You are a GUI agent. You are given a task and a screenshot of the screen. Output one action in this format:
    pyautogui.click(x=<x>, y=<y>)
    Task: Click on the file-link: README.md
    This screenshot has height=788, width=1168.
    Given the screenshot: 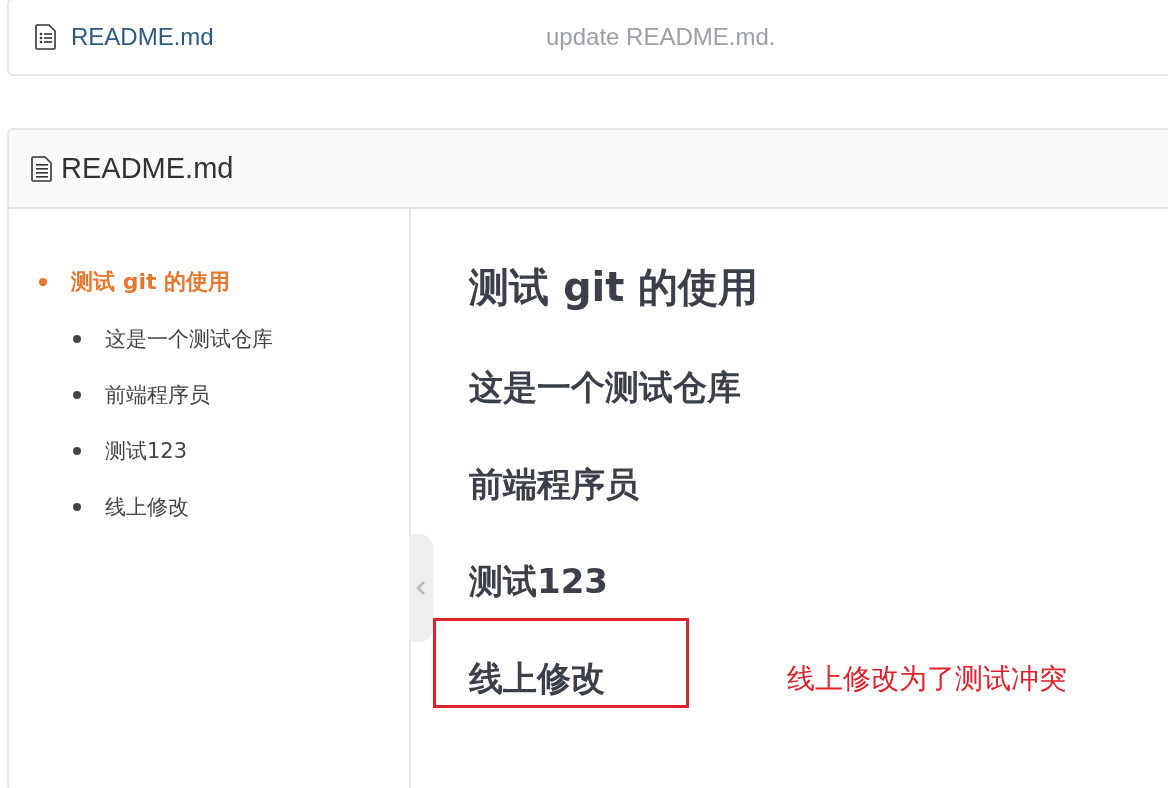 What is the action you would take?
    pyautogui.click(x=308, y=37)
    